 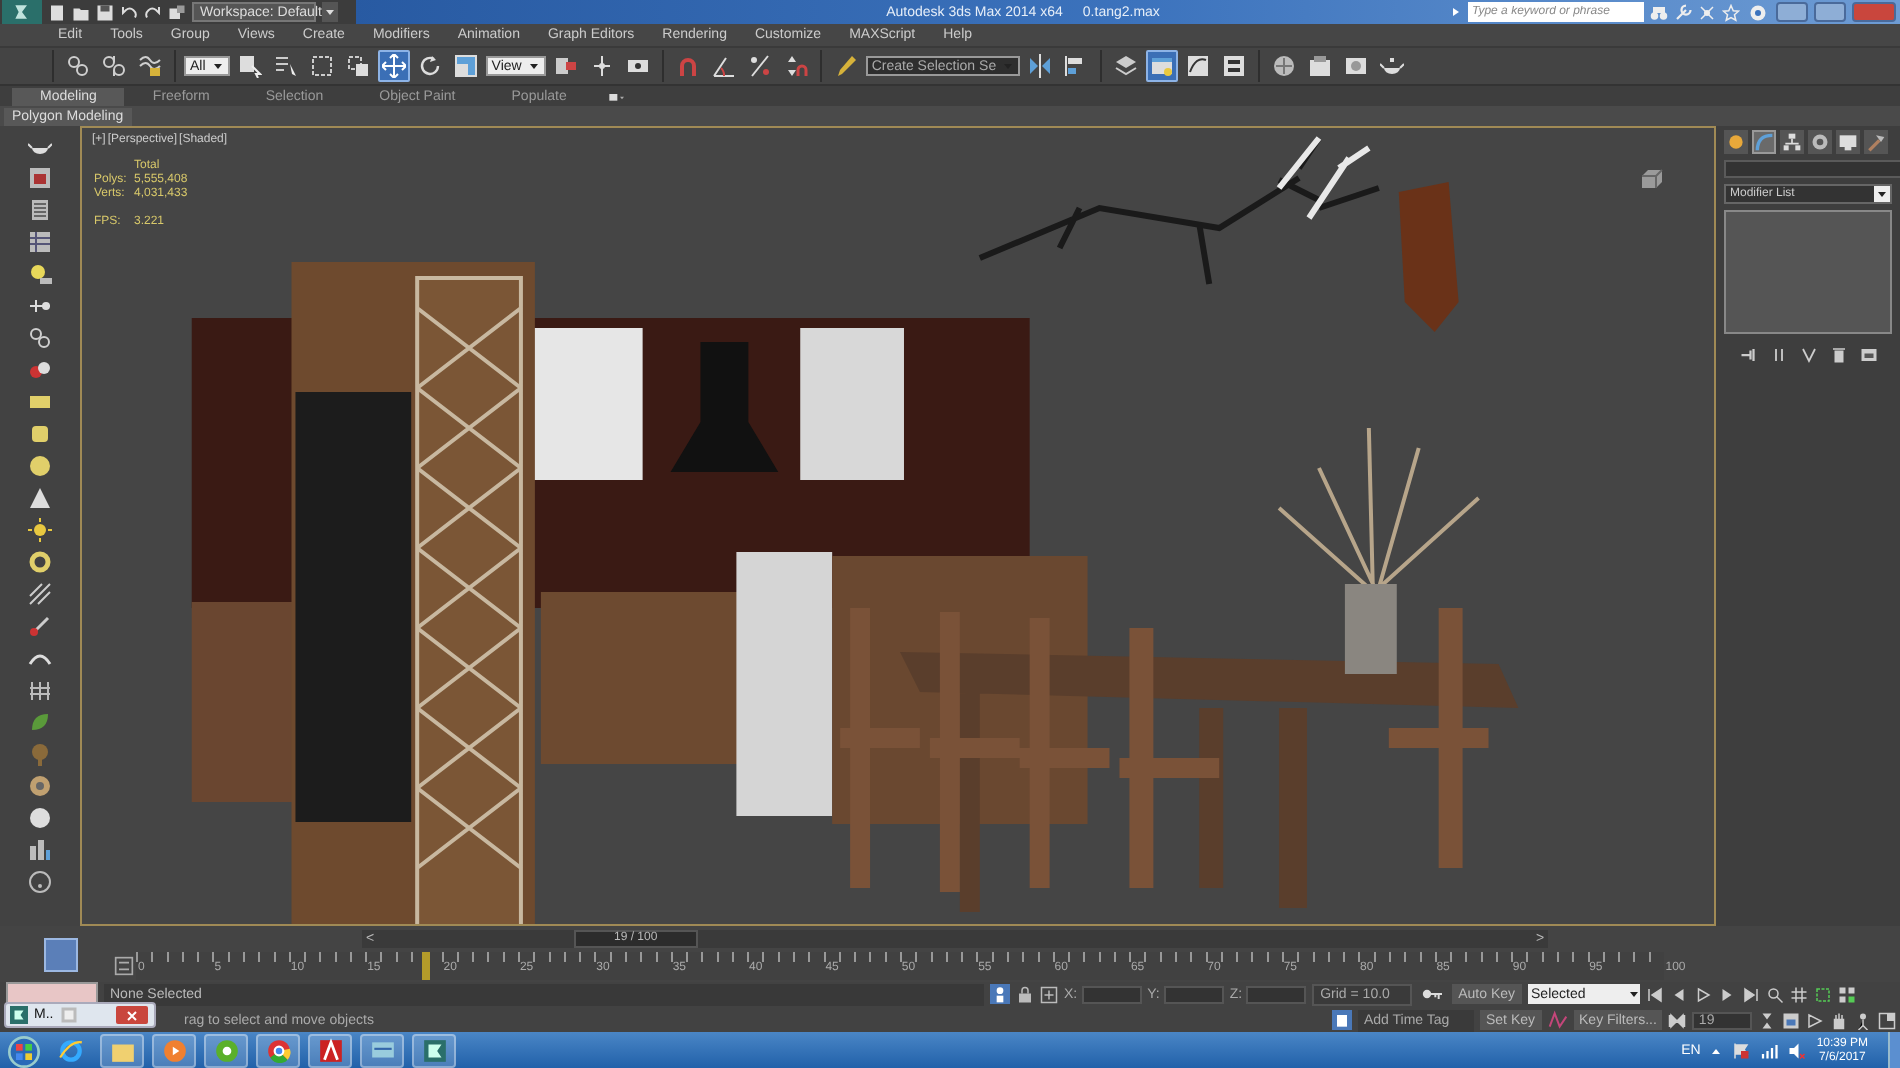 I want to click on redo-icon, so click(x=153, y=12).